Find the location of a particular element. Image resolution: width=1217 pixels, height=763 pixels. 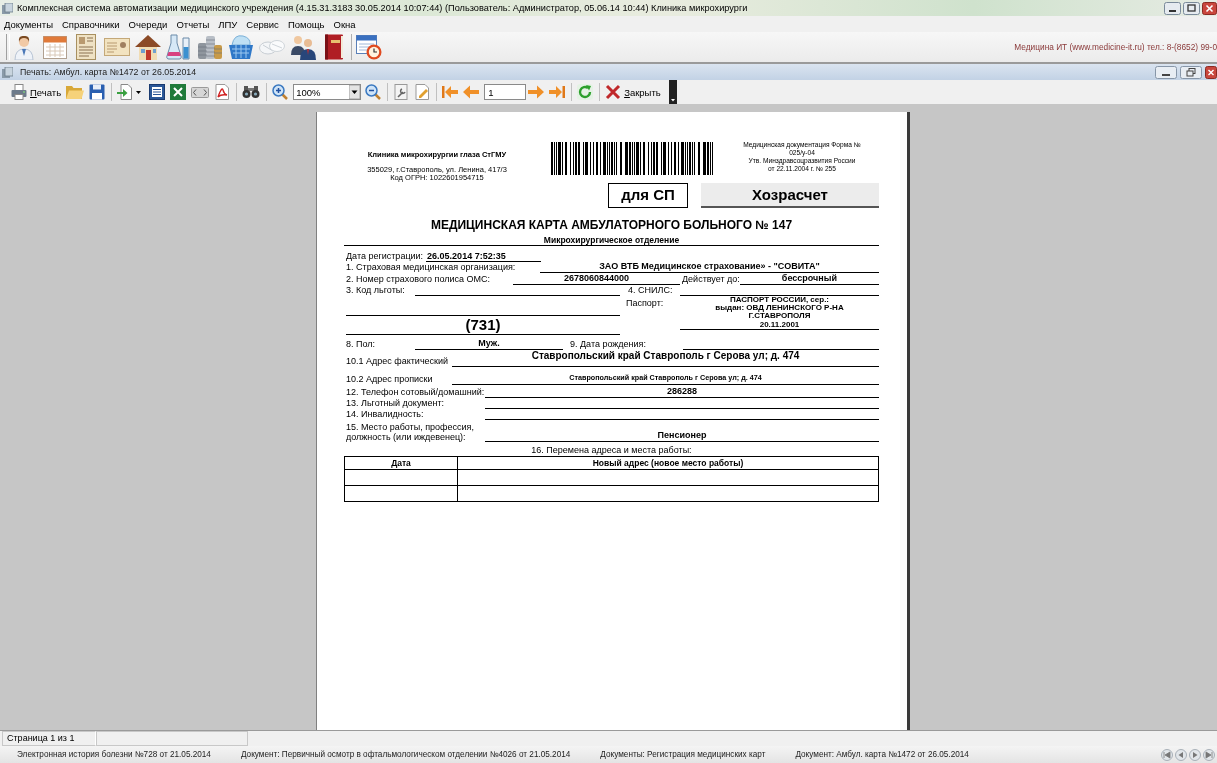

next-icon is located at coordinates (1195, 754).